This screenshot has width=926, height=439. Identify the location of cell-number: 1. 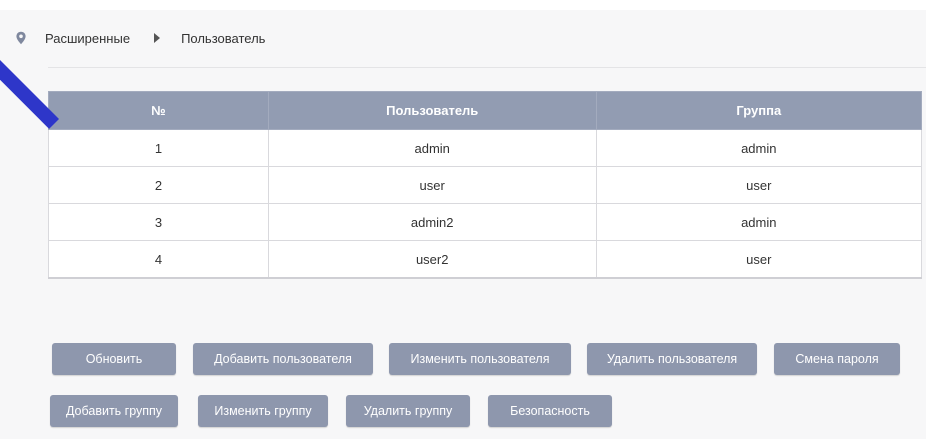
(158, 148).